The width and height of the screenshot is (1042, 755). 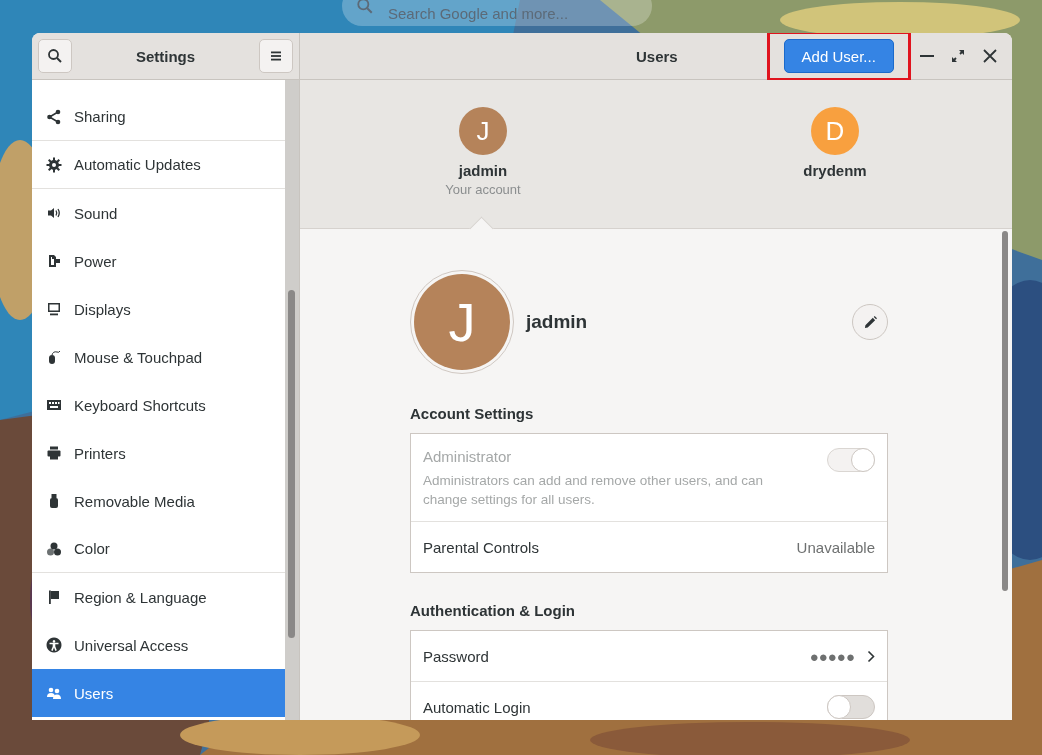 What do you see at coordinates (557, 322) in the screenshot?
I see `user-name: jadmin` at bounding box center [557, 322].